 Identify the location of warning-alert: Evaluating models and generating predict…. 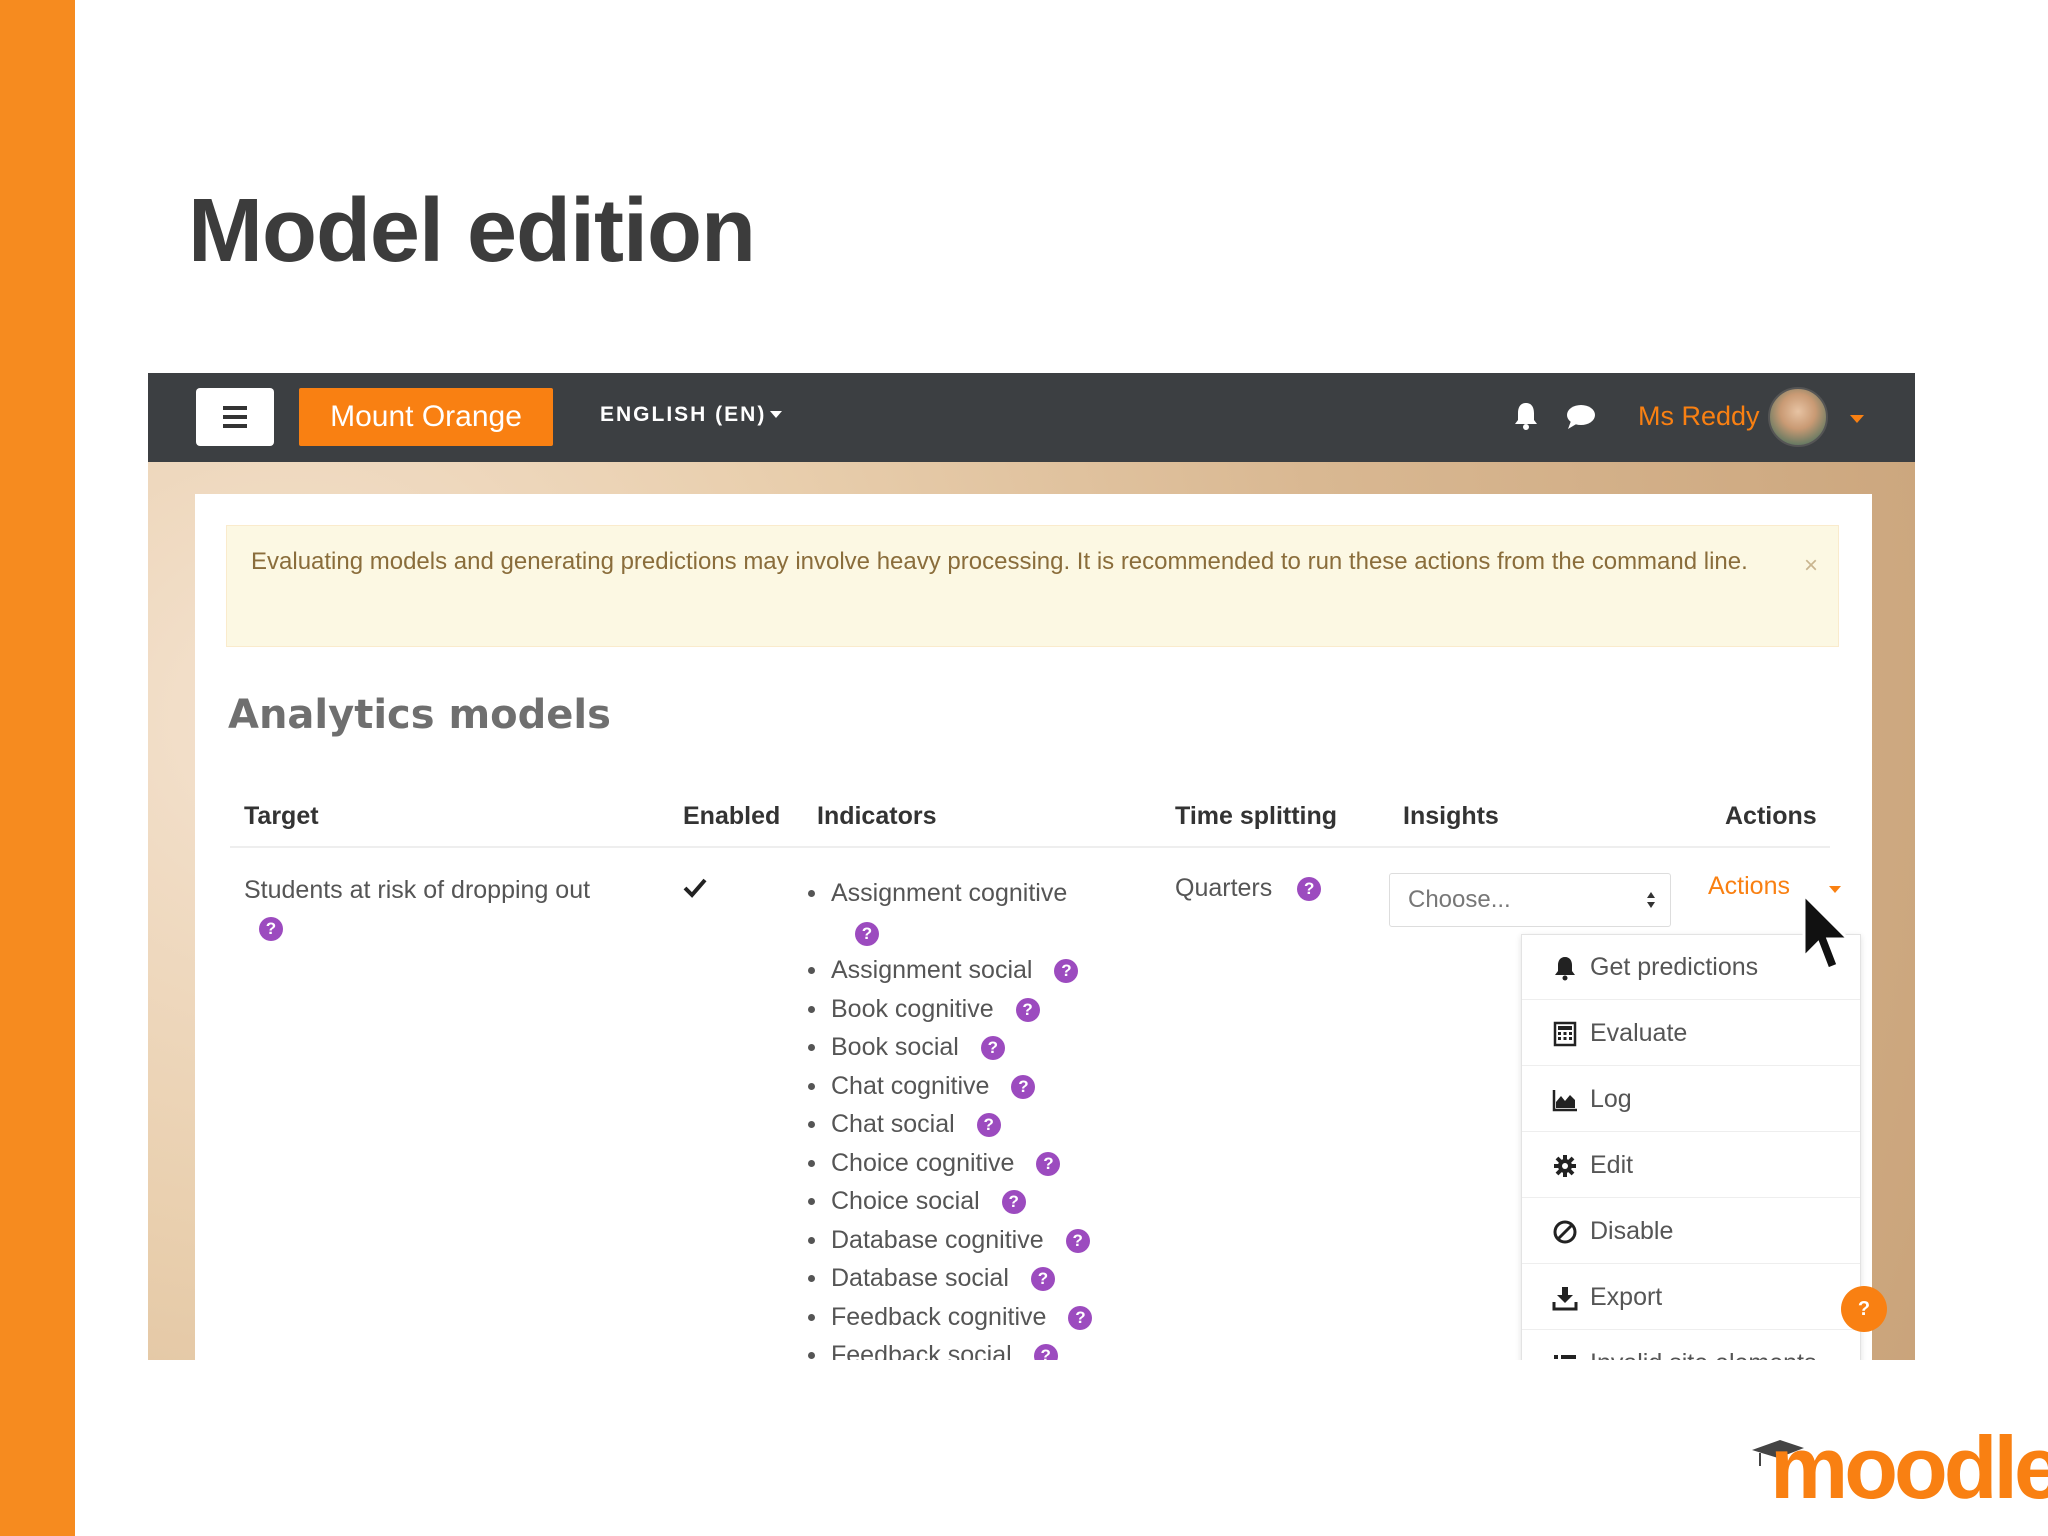
(1032, 586).